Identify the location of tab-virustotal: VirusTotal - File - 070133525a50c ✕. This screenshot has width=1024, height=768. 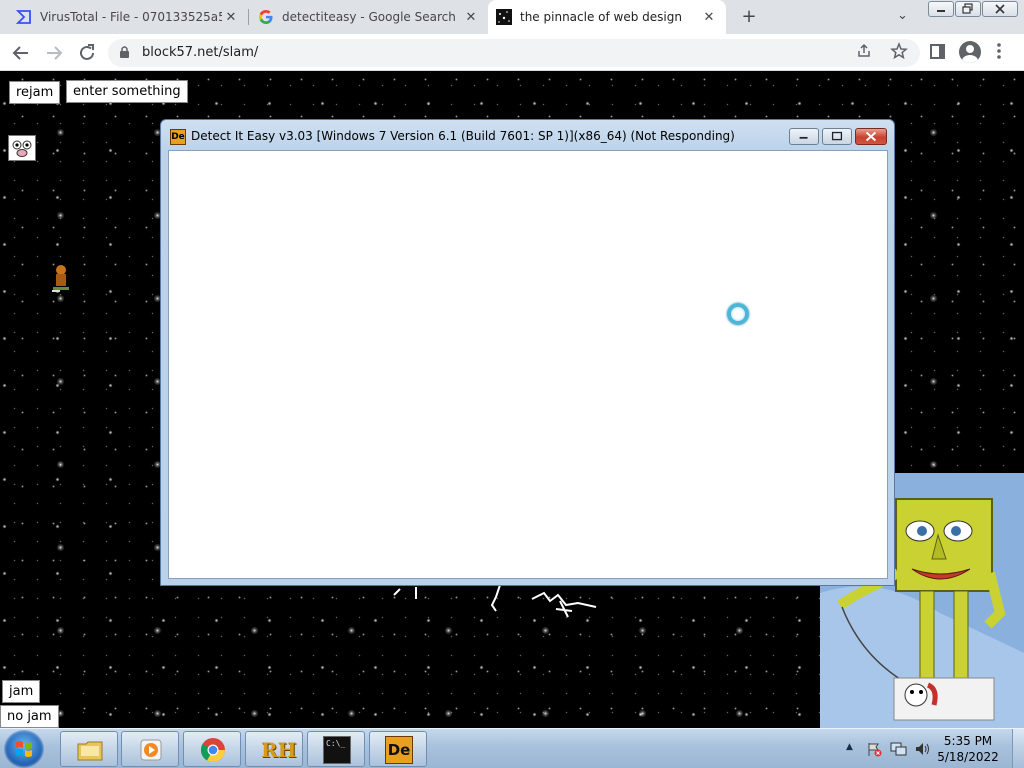
(128, 17).